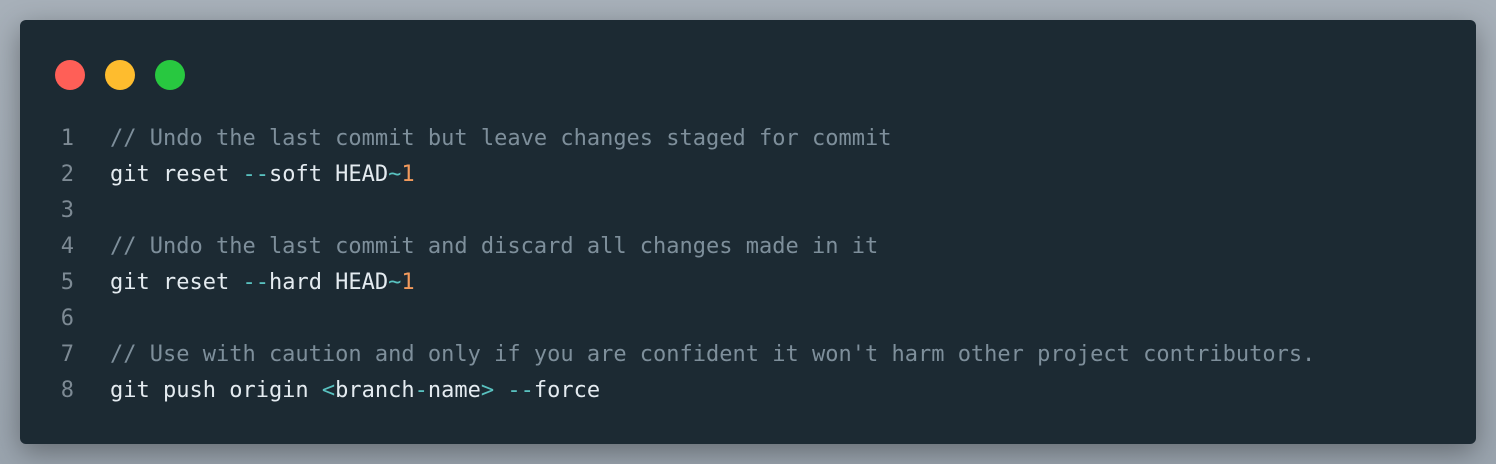 Image resolution: width=1496 pixels, height=464 pixels. What do you see at coordinates (487, 390) in the screenshot?
I see `code-token-angle: >` at bounding box center [487, 390].